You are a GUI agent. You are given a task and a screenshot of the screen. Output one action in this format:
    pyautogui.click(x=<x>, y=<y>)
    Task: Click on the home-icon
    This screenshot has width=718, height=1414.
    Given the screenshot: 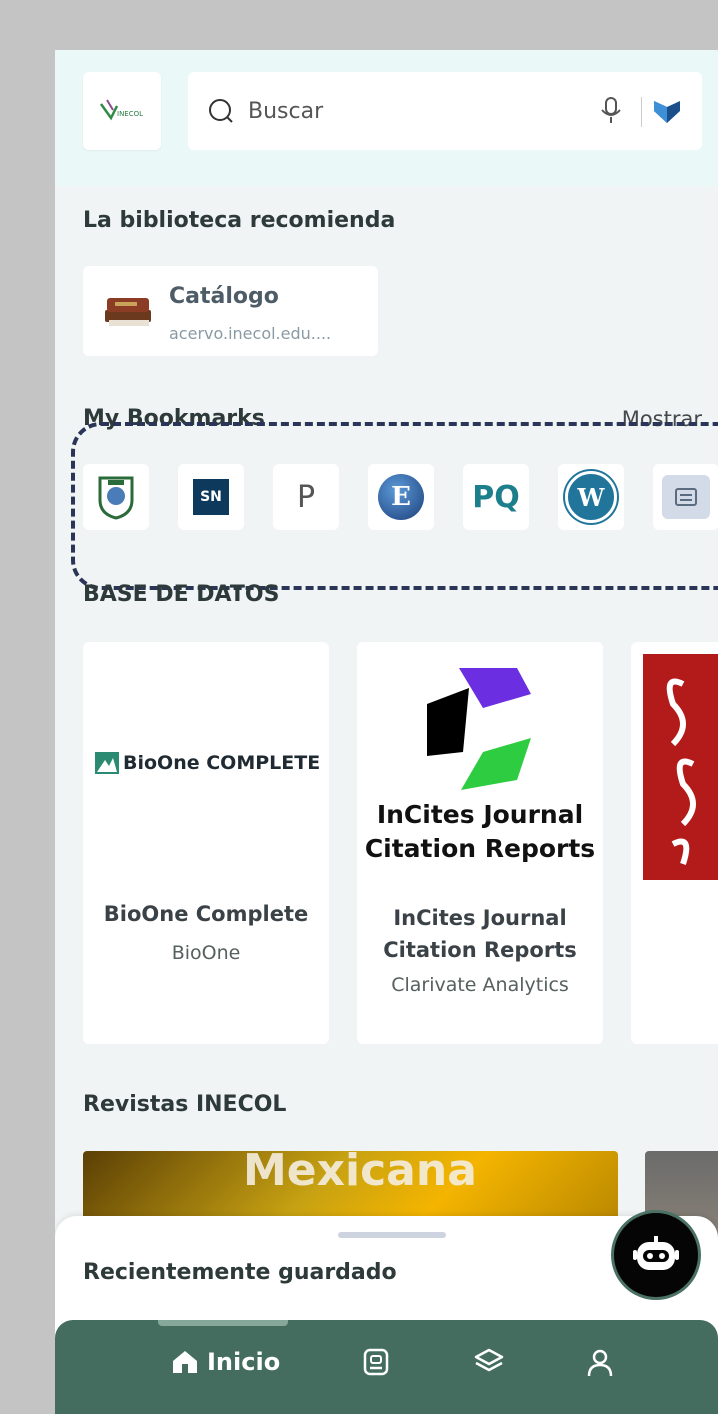 What is the action you would take?
    pyautogui.click(x=185, y=1362)
    